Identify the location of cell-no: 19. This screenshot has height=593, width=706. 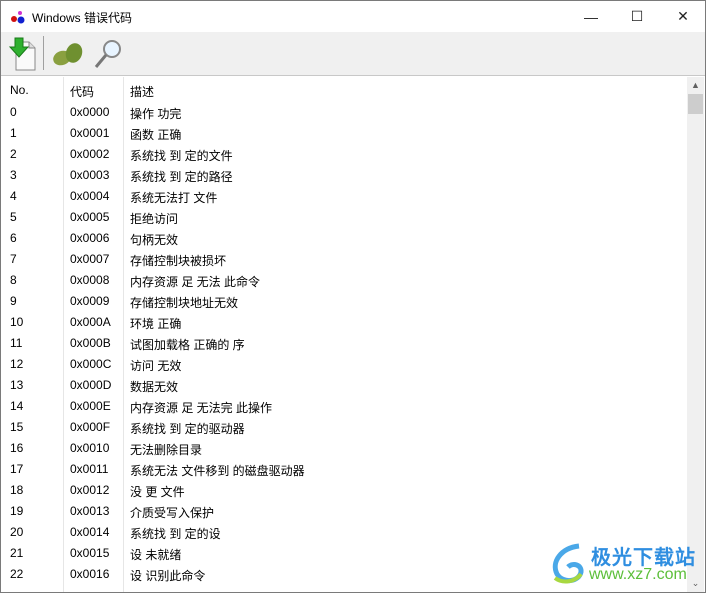
(17, 511).